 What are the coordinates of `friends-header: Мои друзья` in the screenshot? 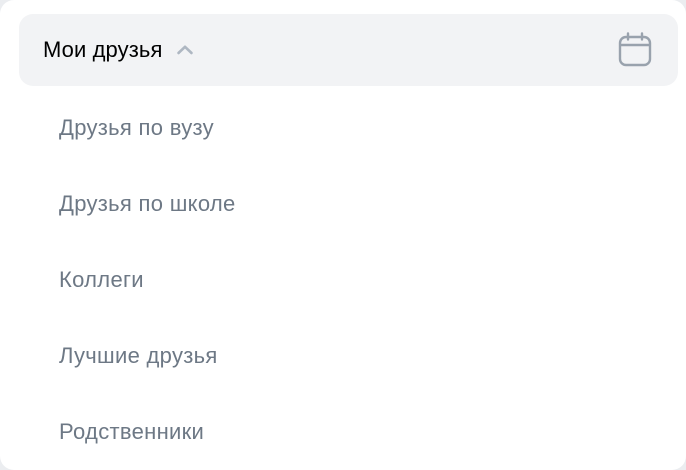 It's located at (348, 50).